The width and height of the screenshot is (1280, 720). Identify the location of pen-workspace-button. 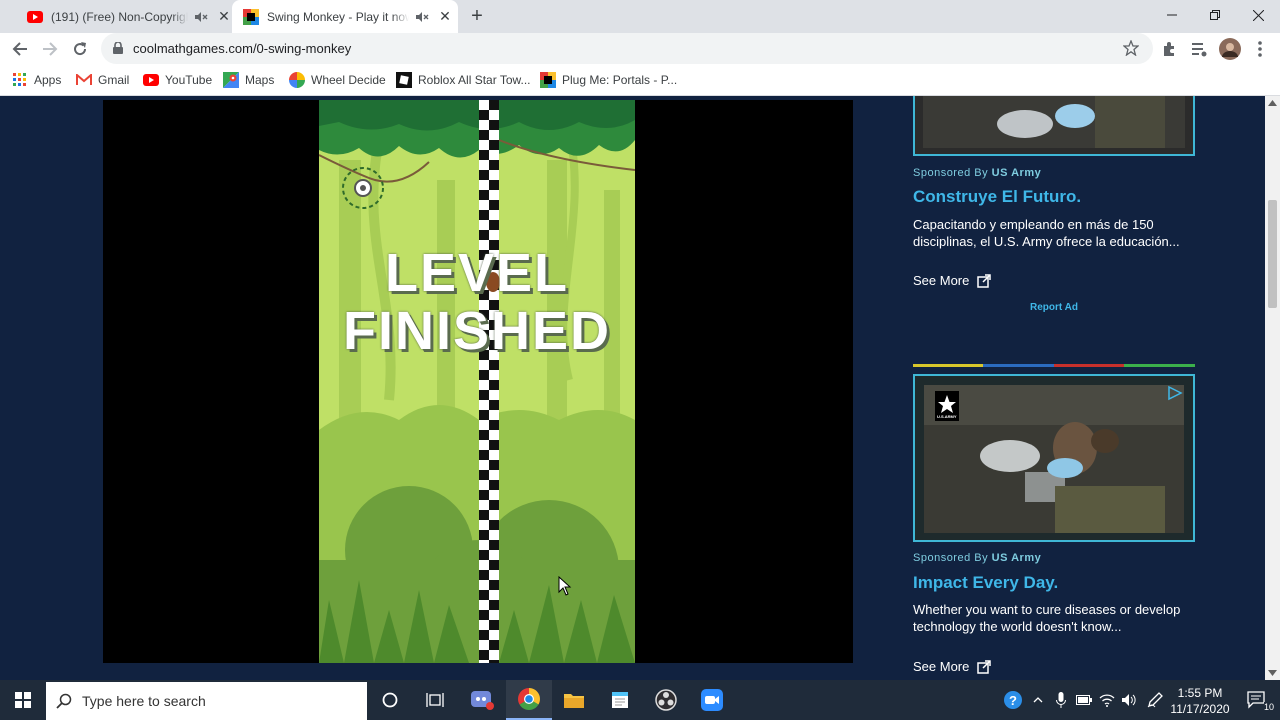
(1155, 700).